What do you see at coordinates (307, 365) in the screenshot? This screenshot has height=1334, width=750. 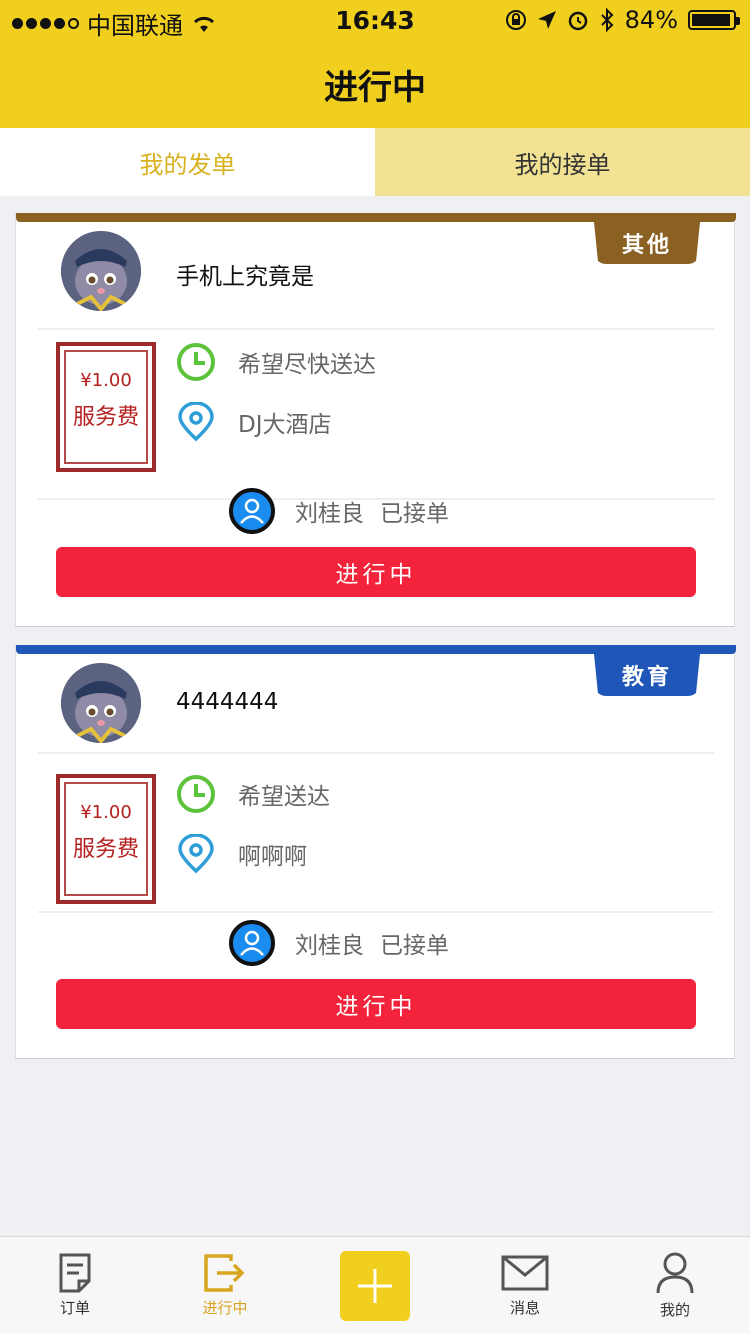 I see `time-text: 希望尽快送达` at bounding box center [307, 365].